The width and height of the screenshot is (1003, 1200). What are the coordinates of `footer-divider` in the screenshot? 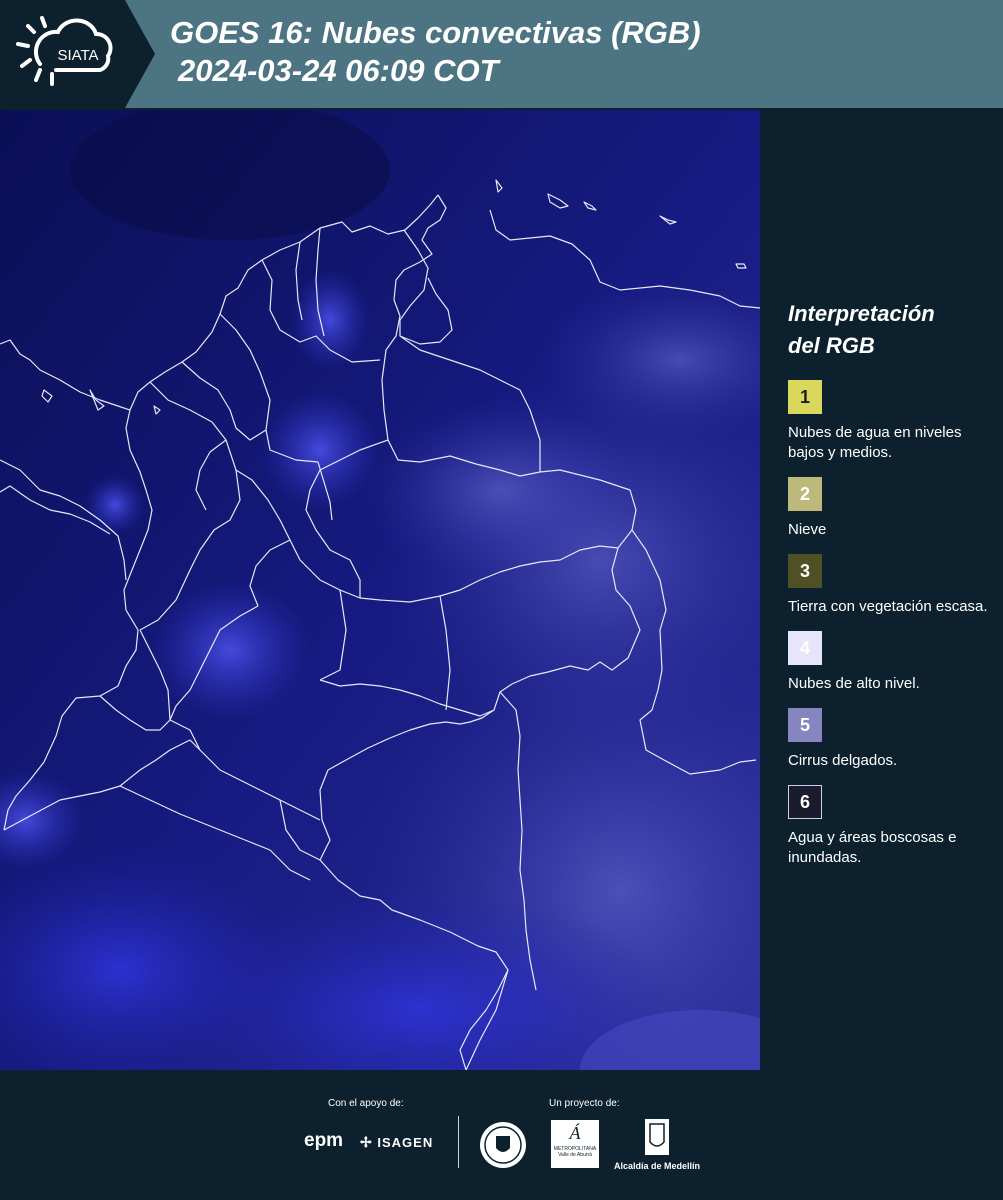 It's located at (458, 1142).